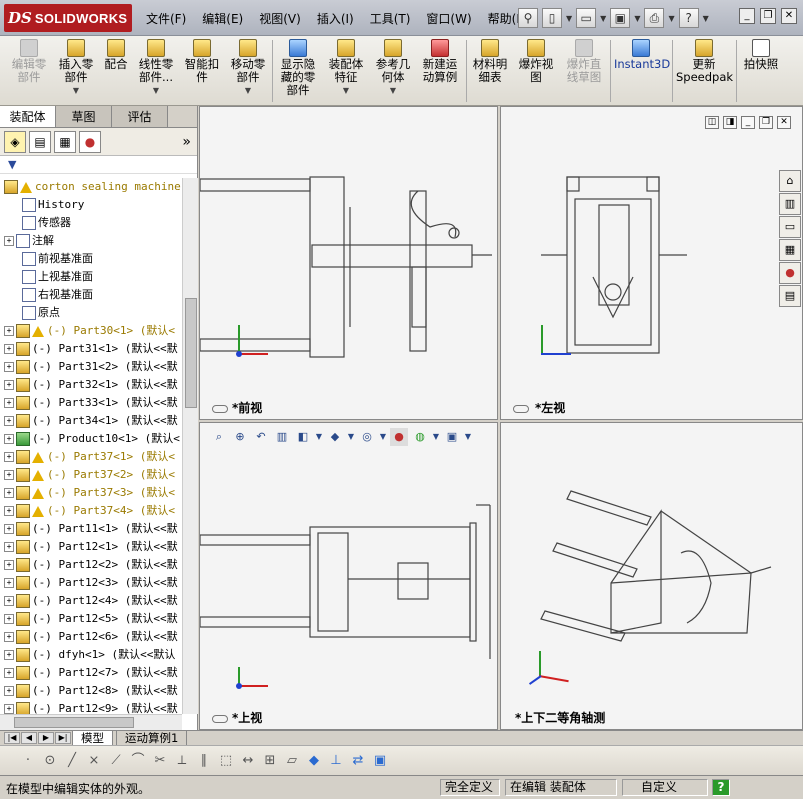 This screenshot has height=799, width=803. I want to click on line-icon: ╱, so click(72, 761).